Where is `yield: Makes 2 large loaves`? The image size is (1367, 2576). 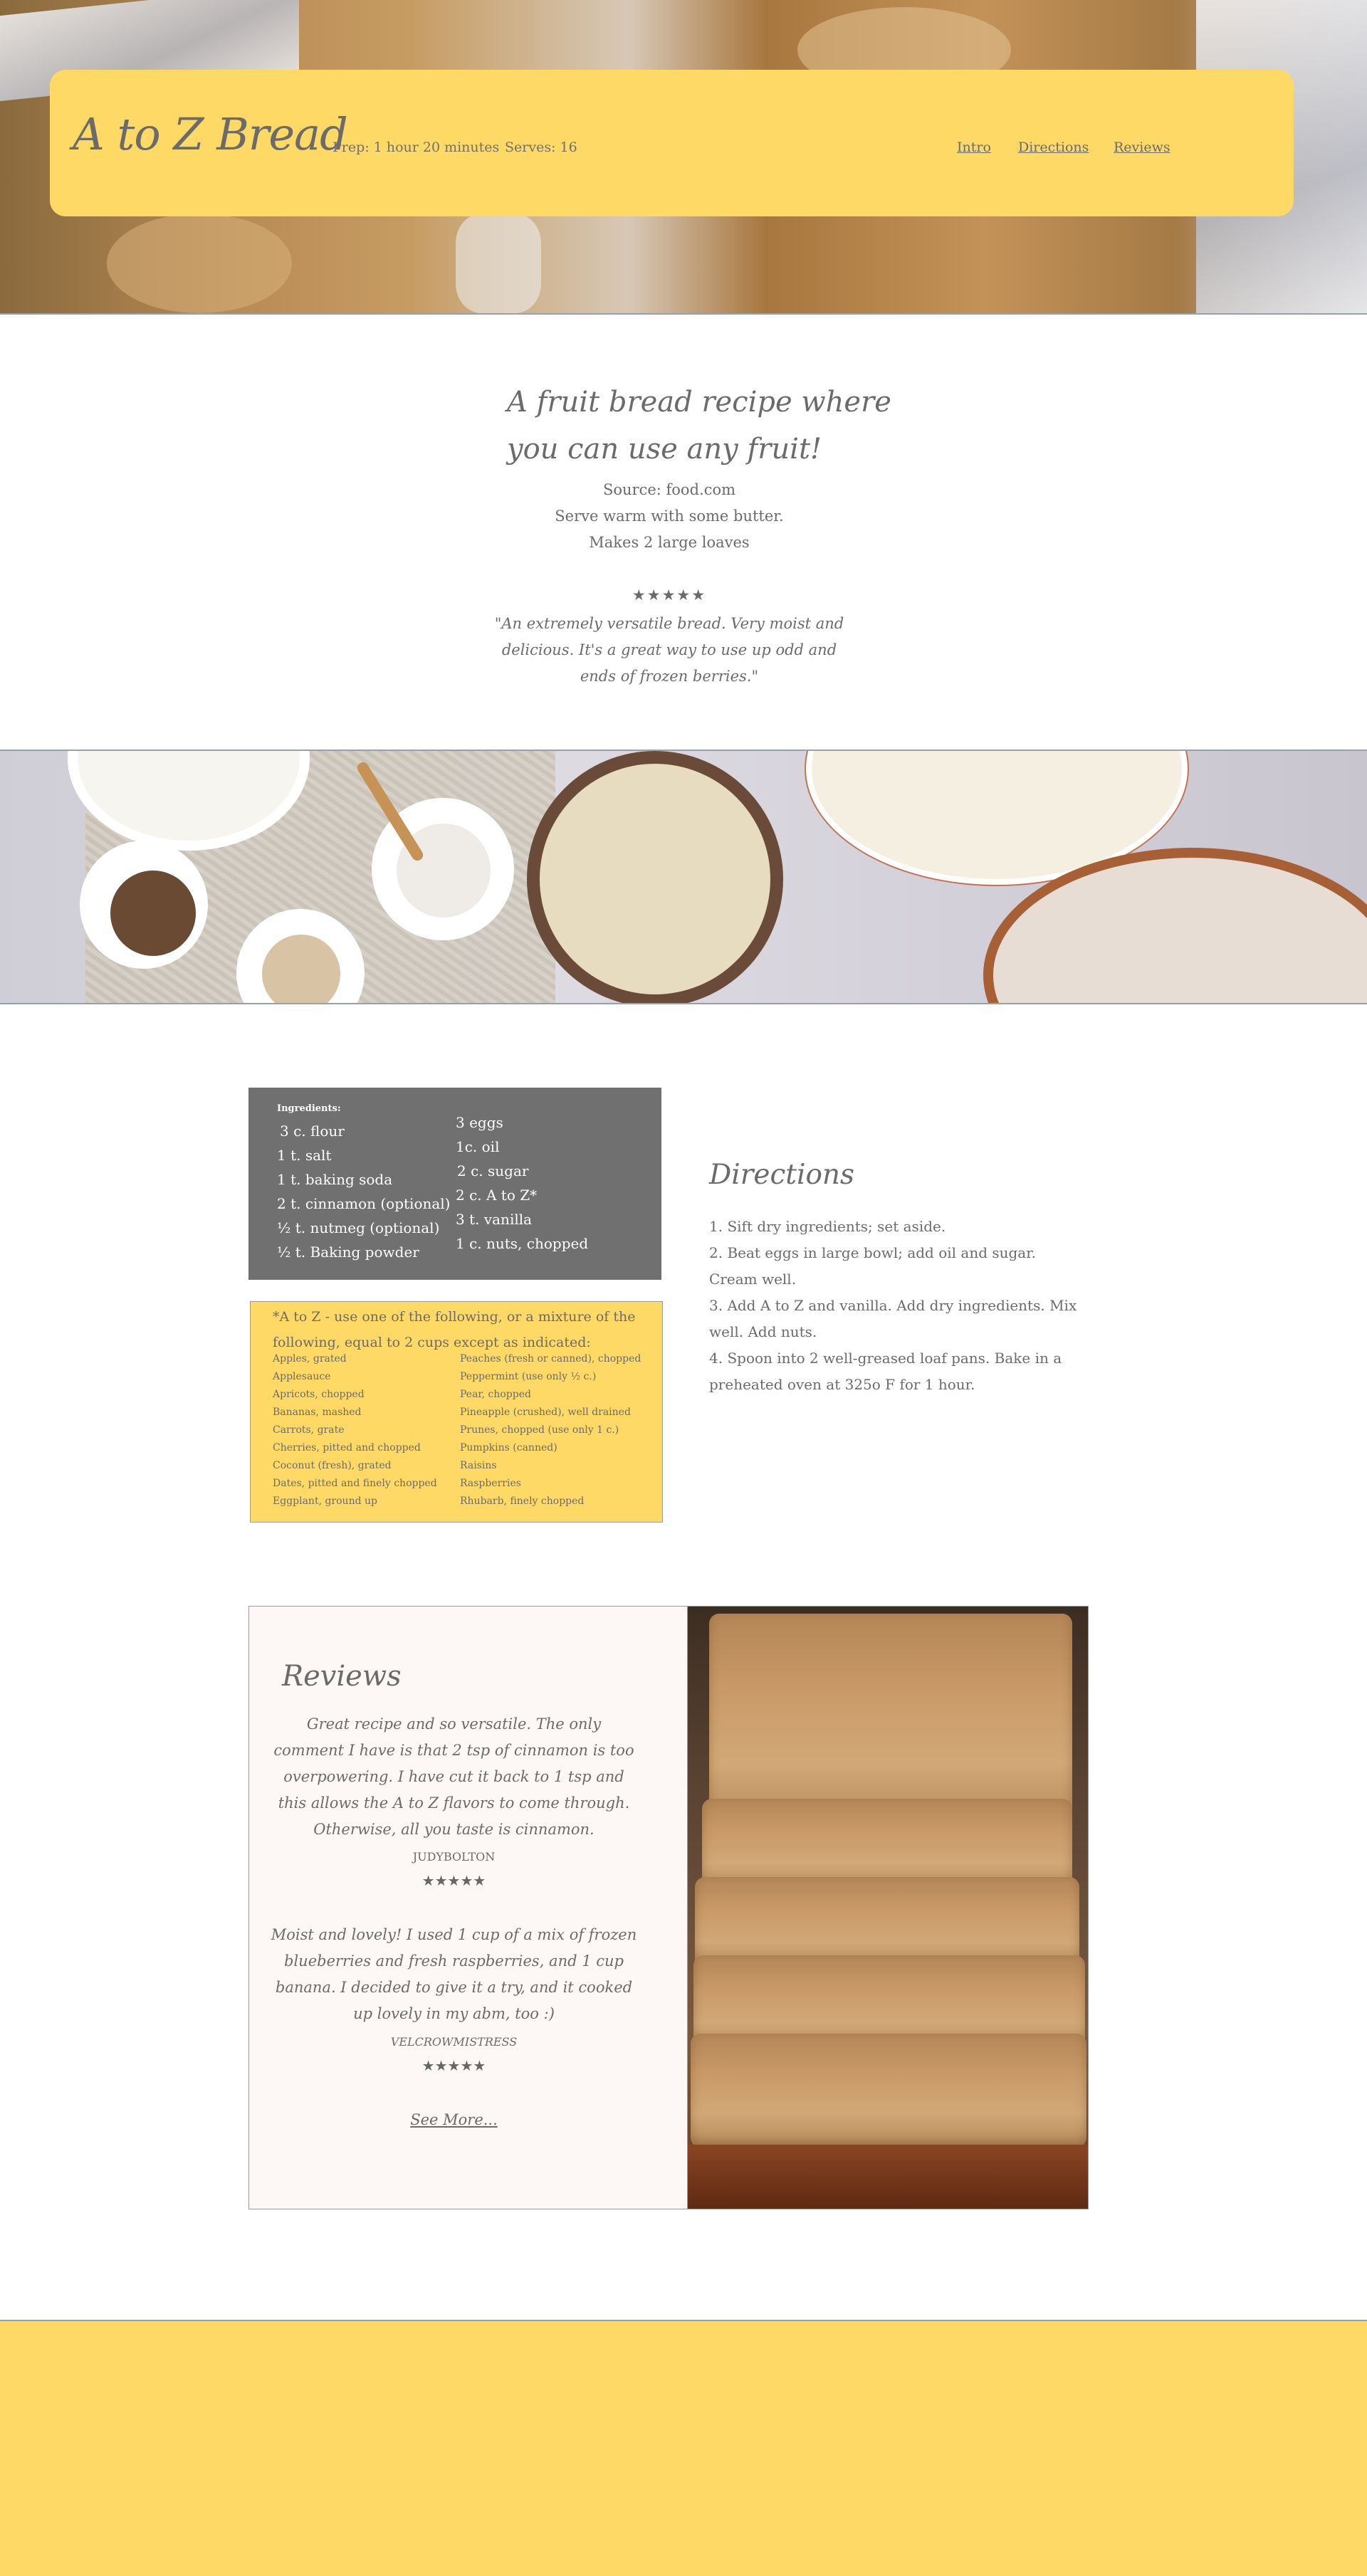
yield: Makes 2 large loaves is located at coordinates (669, 543).